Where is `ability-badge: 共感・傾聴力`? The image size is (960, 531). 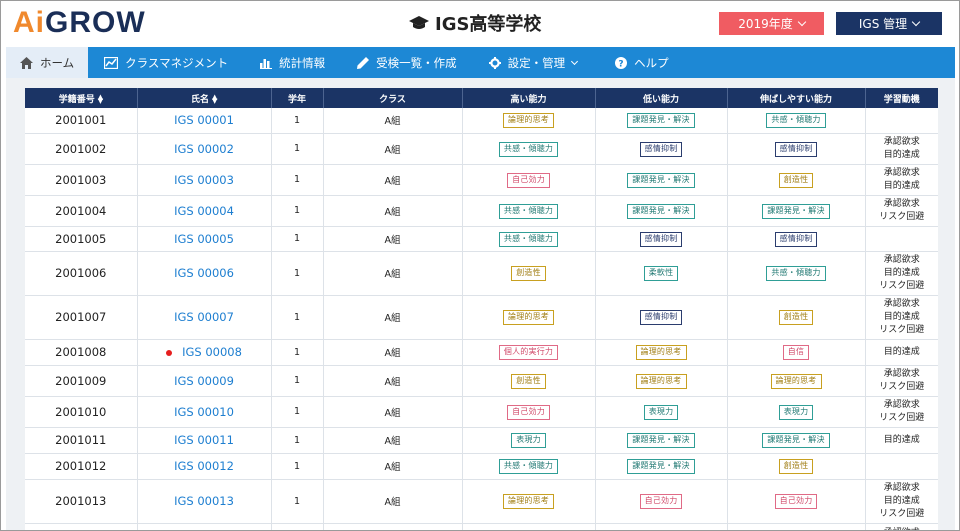
ability-badge: 共感・傾聴力 is located at coordinates (528, 239).